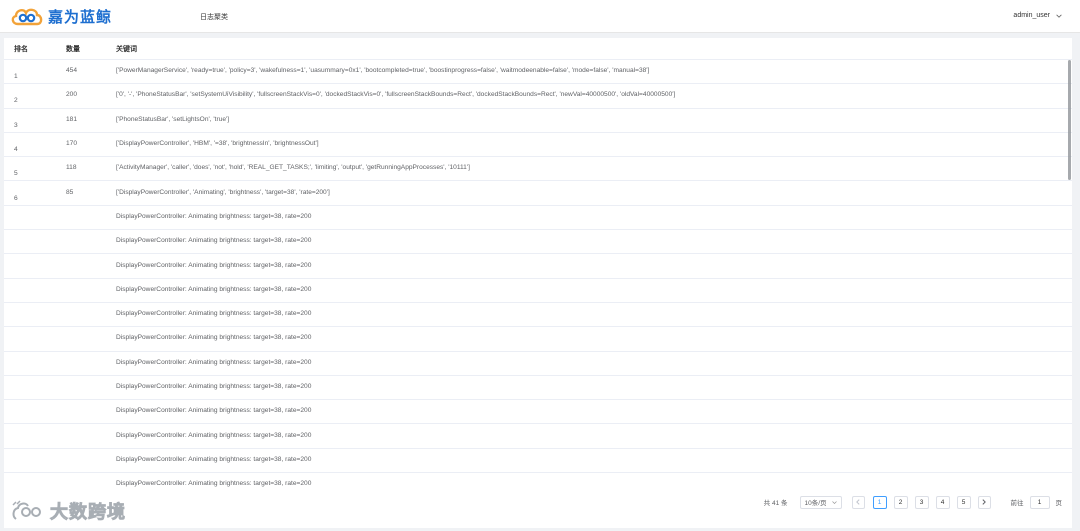 The height and width of the screenshot is (531, 1080). What do you see at coordinates (921, 502) in the screenshot?
I see `page-button-3: 3` at bounding box center [921, 502].